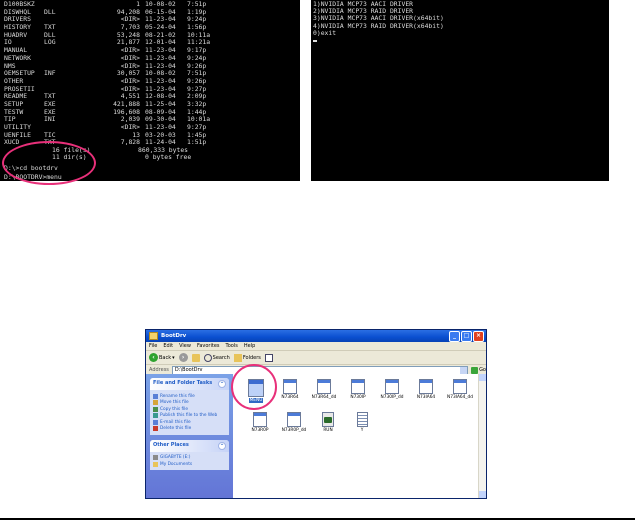 Image resolution: width=635 pixels, height=523 pixels. I want to click on task-label: E-mail this file, so click(175, 422).